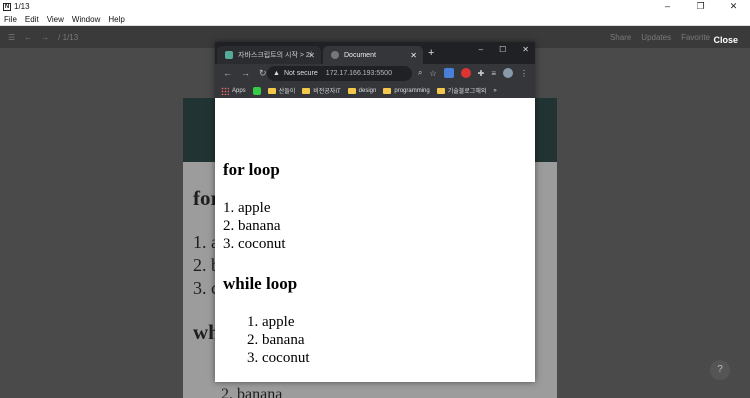 Image resolution: width=750 pixels, height=398 pixels. Describe the element at coordinates (116, 19) in the screenshot. I see `menu-help: Help` at that location.